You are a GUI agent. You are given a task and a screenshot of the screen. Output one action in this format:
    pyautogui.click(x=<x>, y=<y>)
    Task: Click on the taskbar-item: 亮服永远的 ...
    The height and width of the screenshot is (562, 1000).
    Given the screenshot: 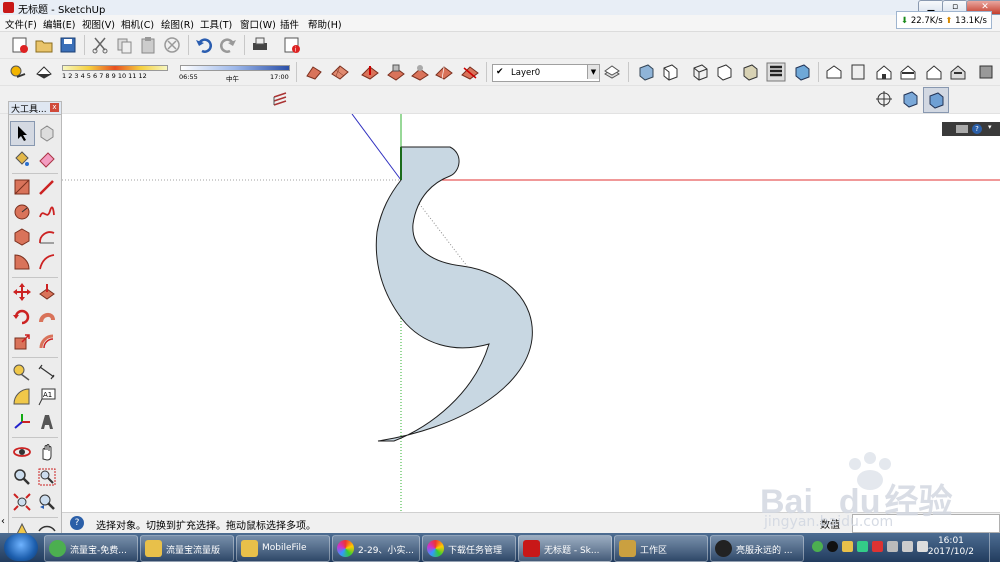 What is the action you would take?
    pyautogui.click(x=757, y=548)
    